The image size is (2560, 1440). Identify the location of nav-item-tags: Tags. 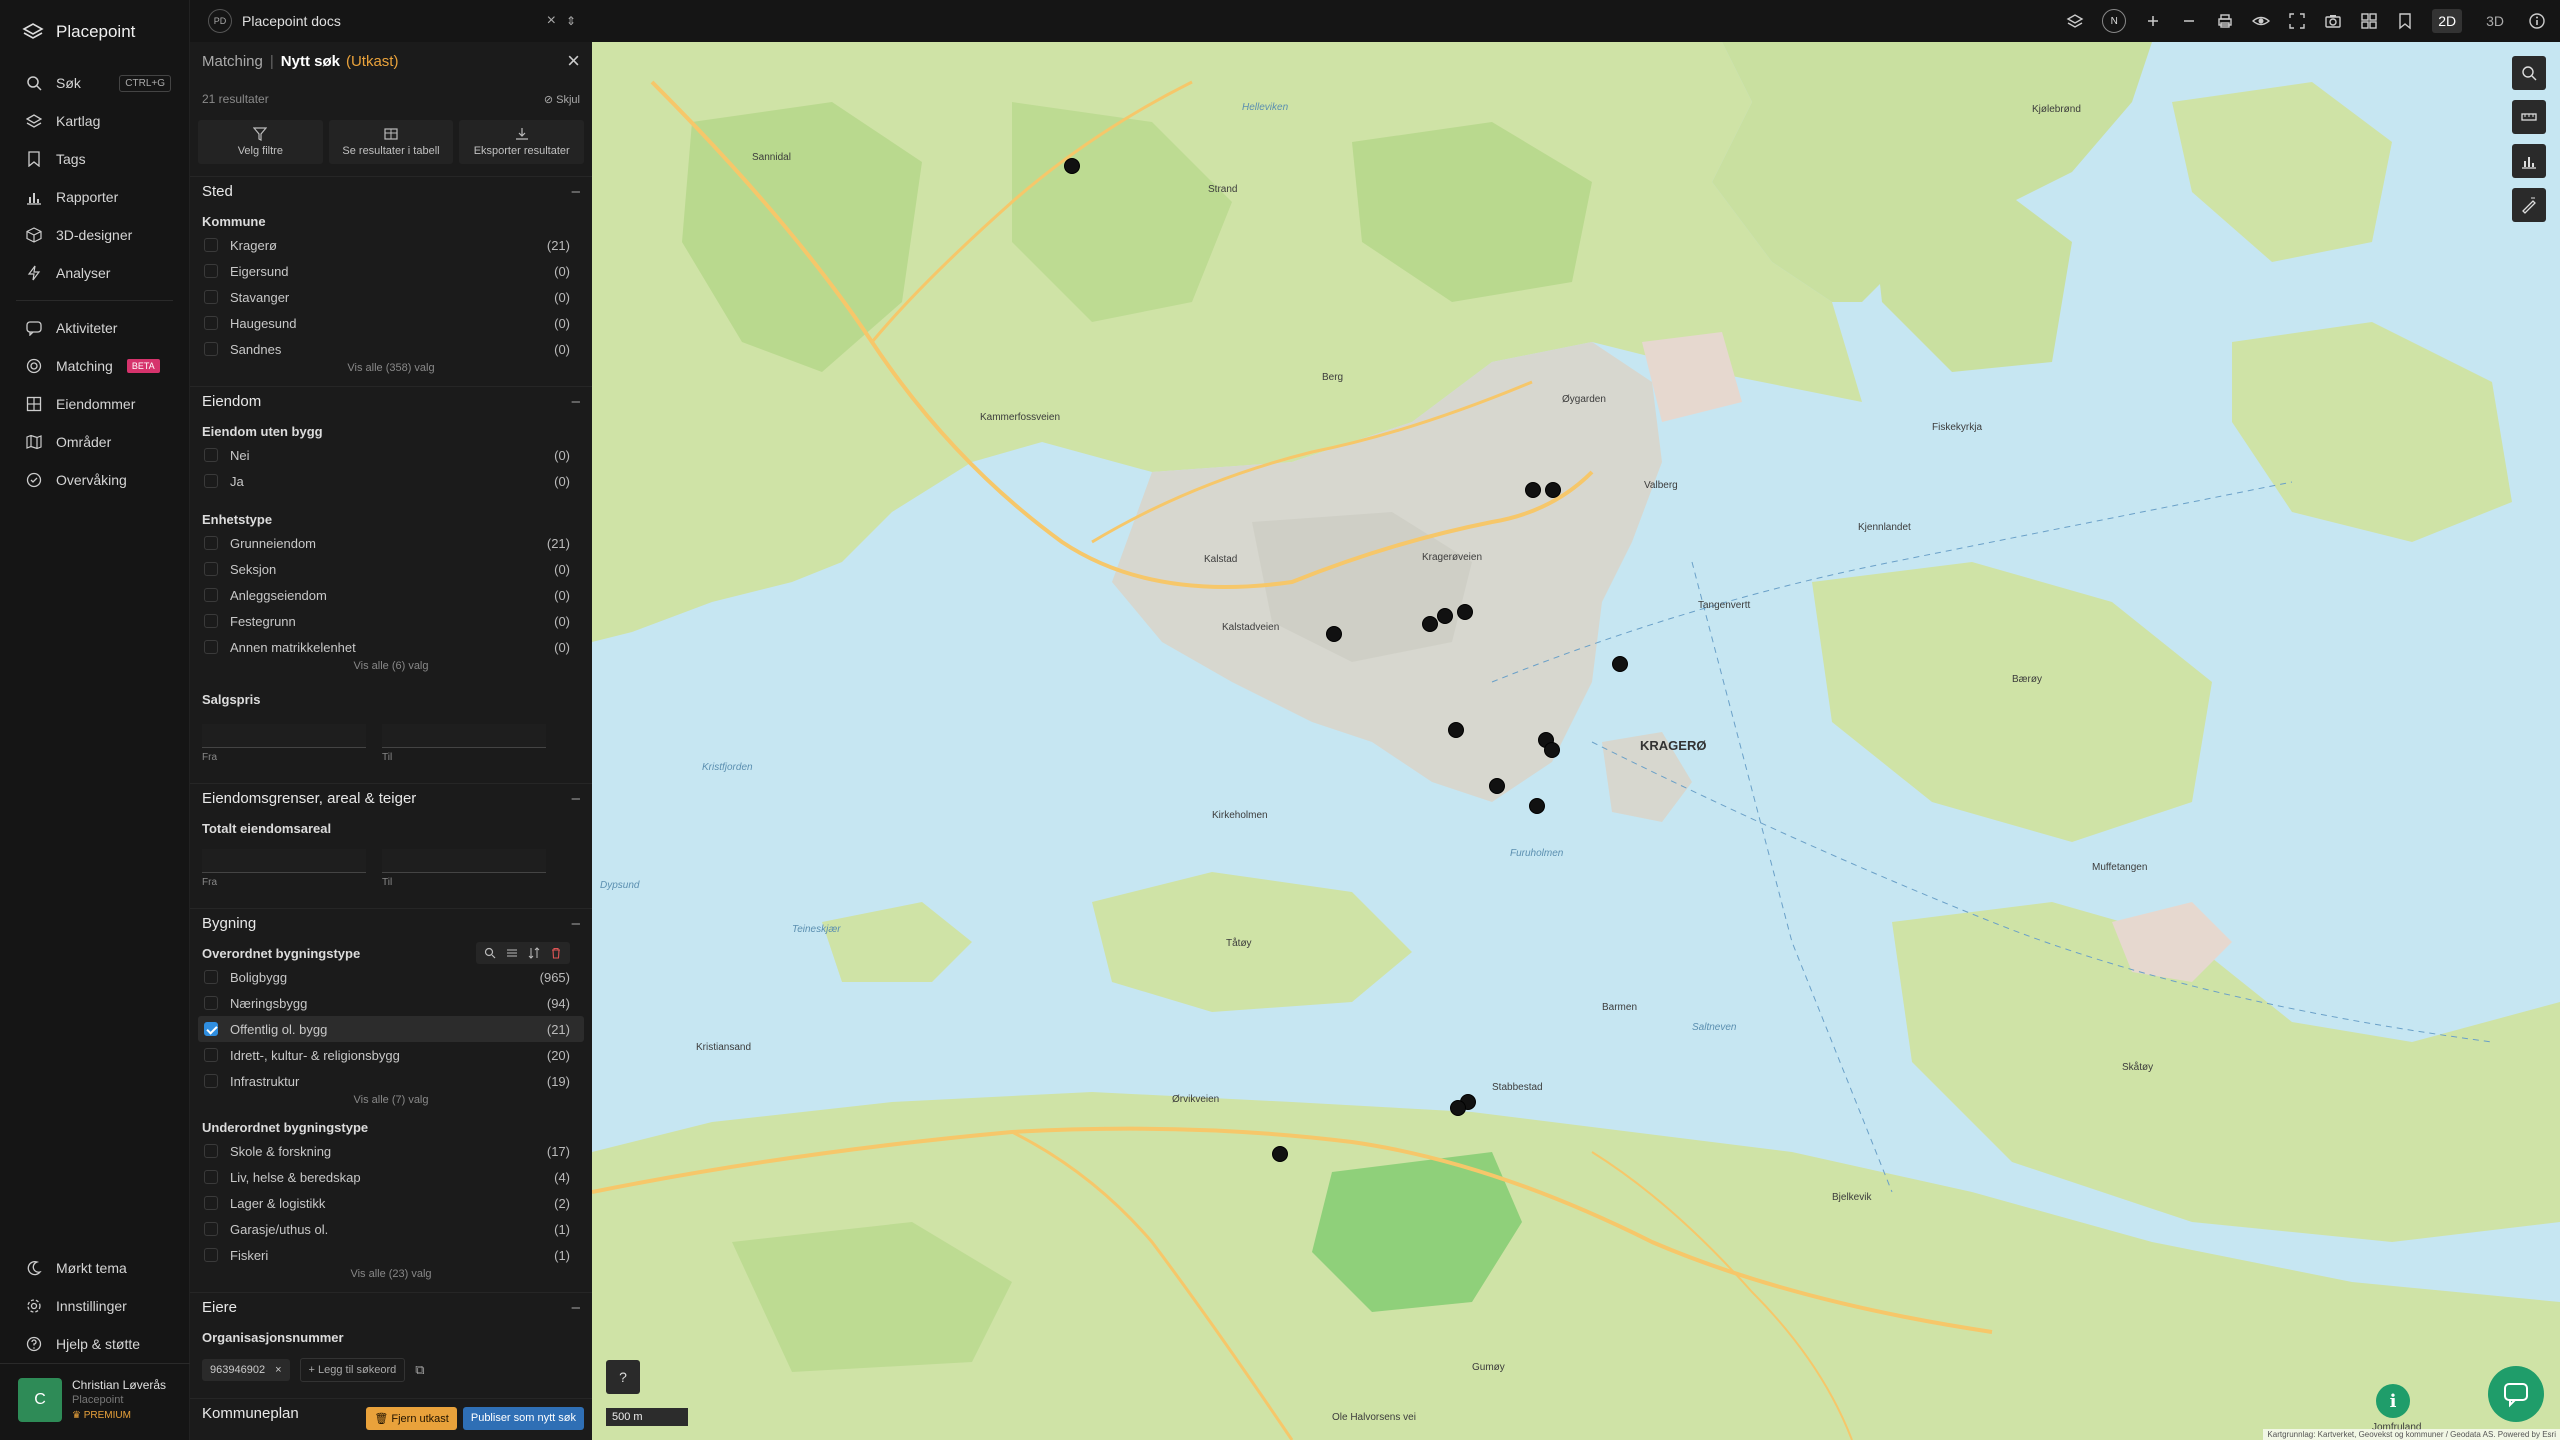
(94, 159).